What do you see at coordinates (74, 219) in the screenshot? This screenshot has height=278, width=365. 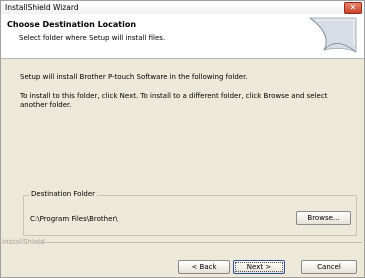 I see `destination-path: C:\Program Files\Brother\` at bounding box center [74, 219].